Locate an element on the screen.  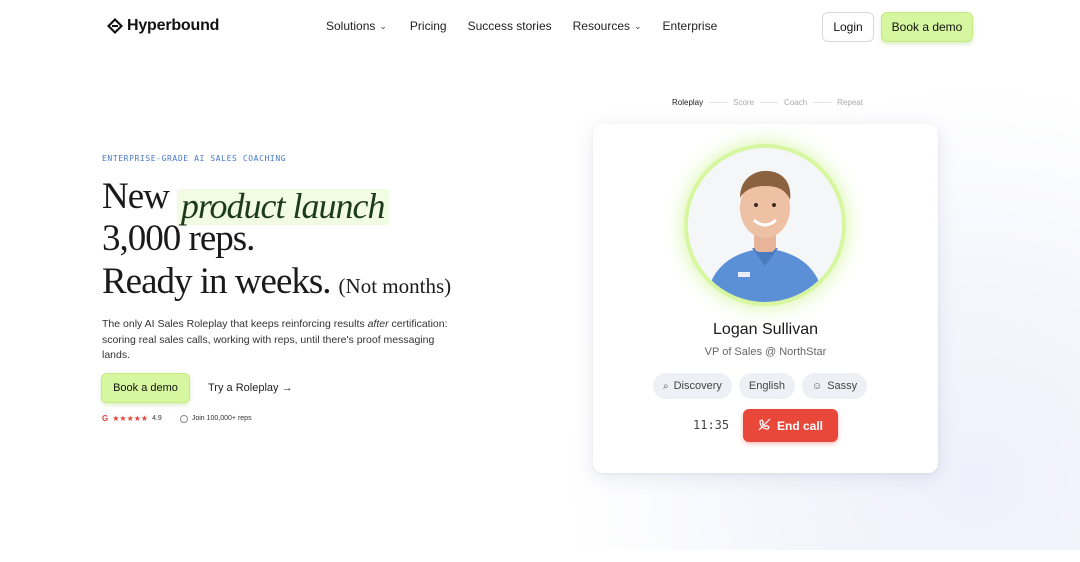
end-call-button: End call is located at coordinates (790, 425).